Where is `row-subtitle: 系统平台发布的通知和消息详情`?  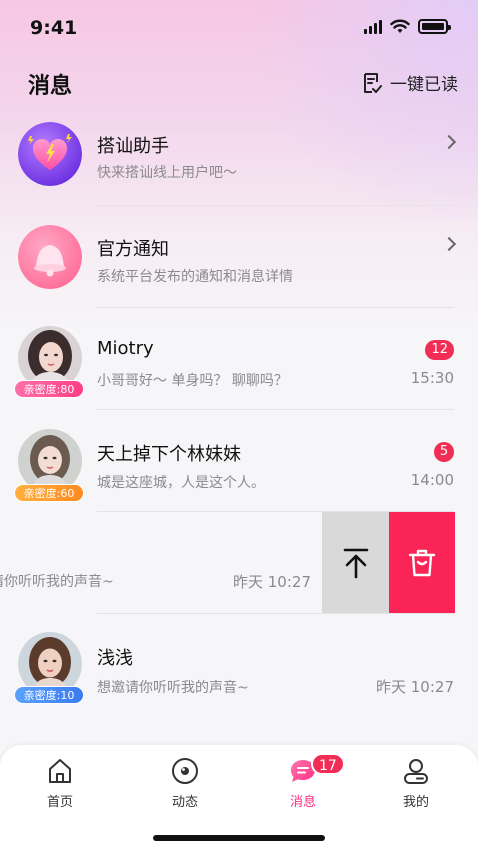 row-subtitle: 系统平台发布的通知和消息详情 is located at coordinates (195, 277).